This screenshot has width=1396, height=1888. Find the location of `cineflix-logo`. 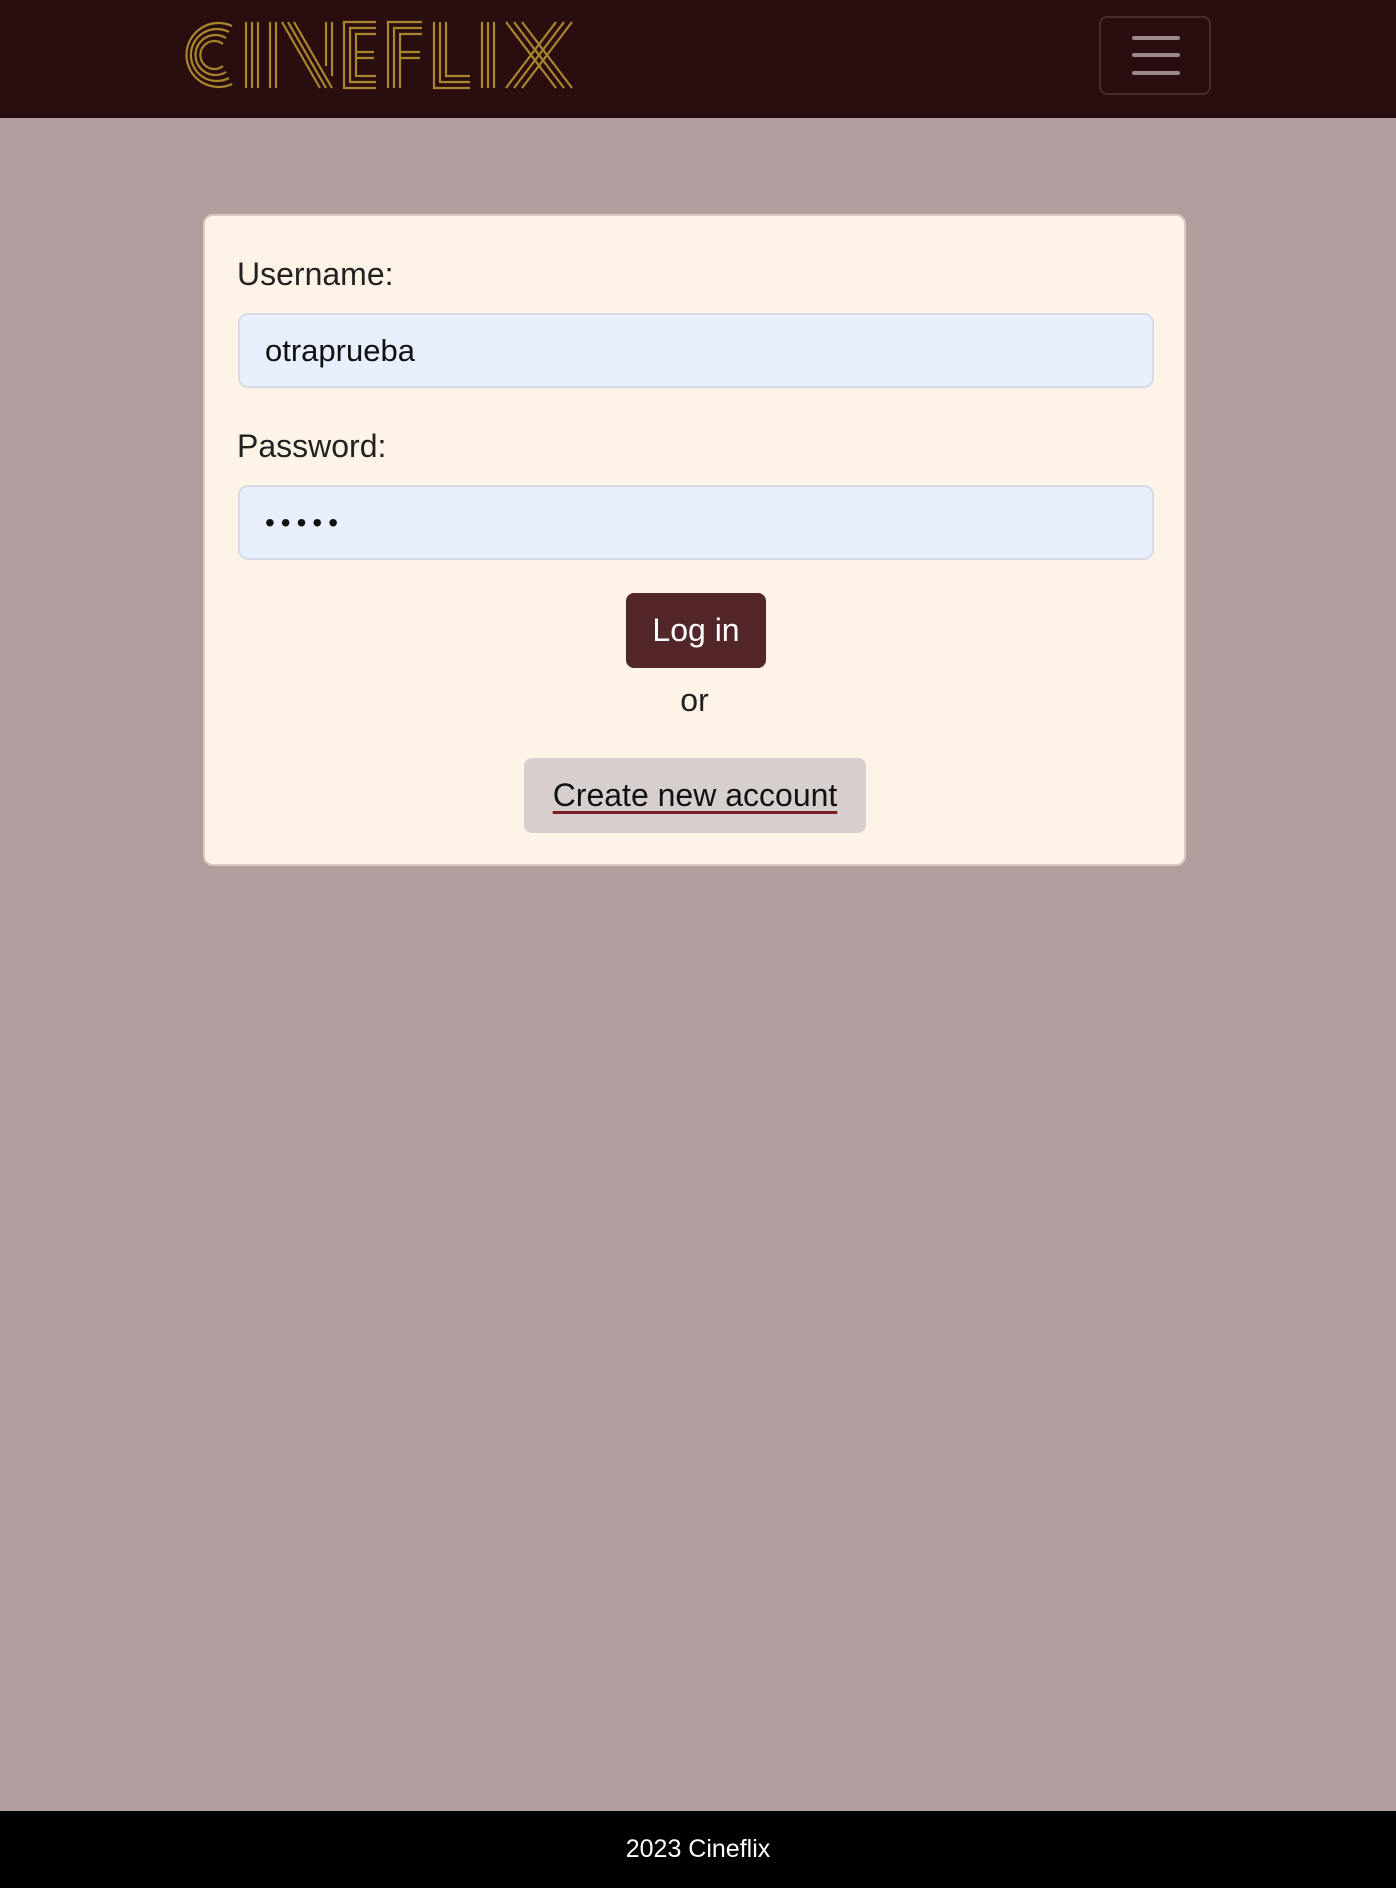

cineflix-logo is located at coordinates (398, 55).